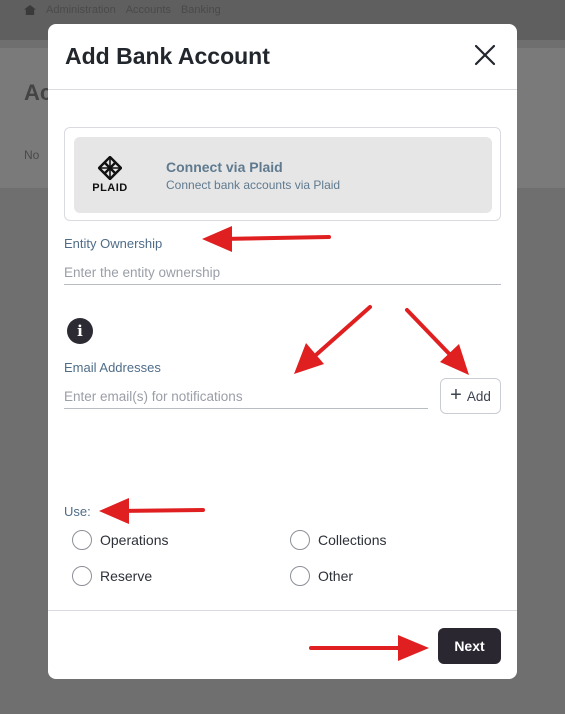  What do you see at coordinates (80, 331) in the screenshot?
I see `info-icon: i` at bounding box center [80, 331].